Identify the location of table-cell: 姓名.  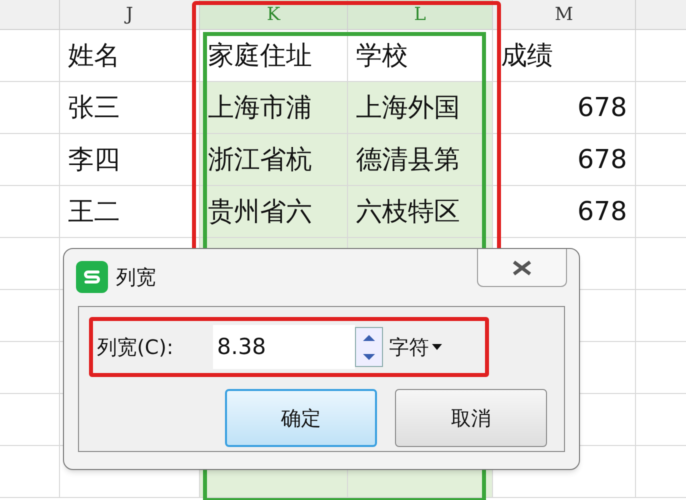
(130, 56).